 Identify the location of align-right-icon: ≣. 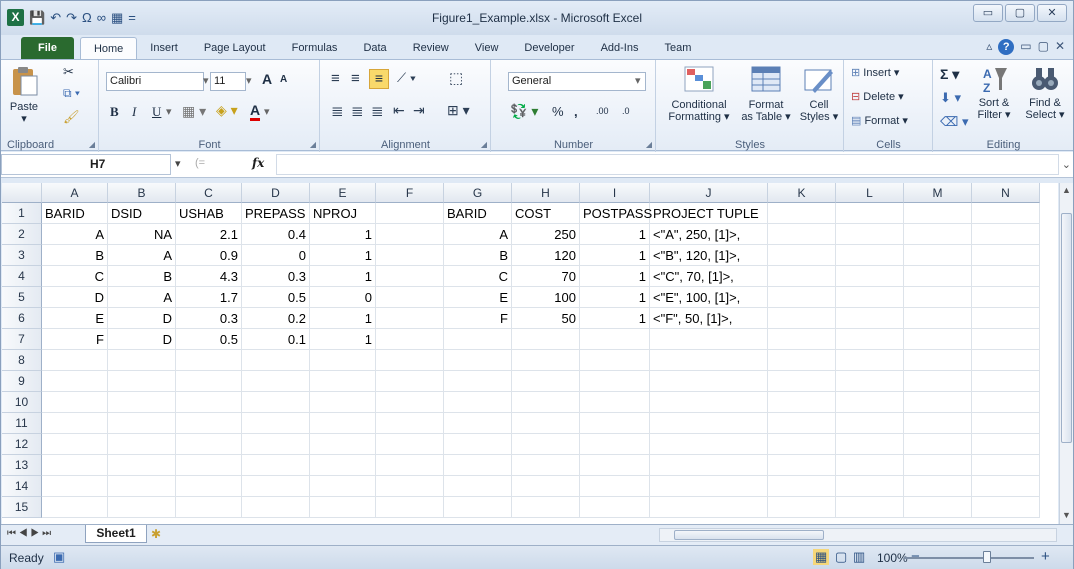
(377, 111).